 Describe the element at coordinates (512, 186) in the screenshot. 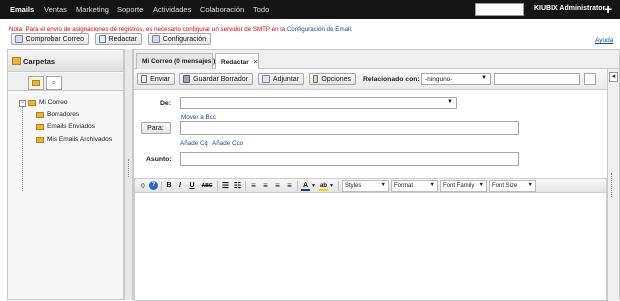

I see `font-size-select: Font Size ▼` at that location.